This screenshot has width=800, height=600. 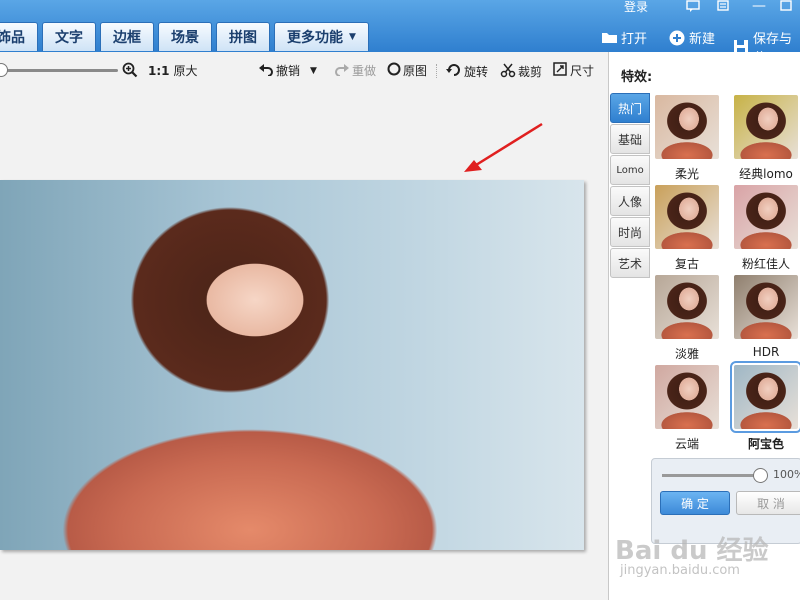 I want to click on actual-size-button: 1:1 原大, so click(x=173, y=70).